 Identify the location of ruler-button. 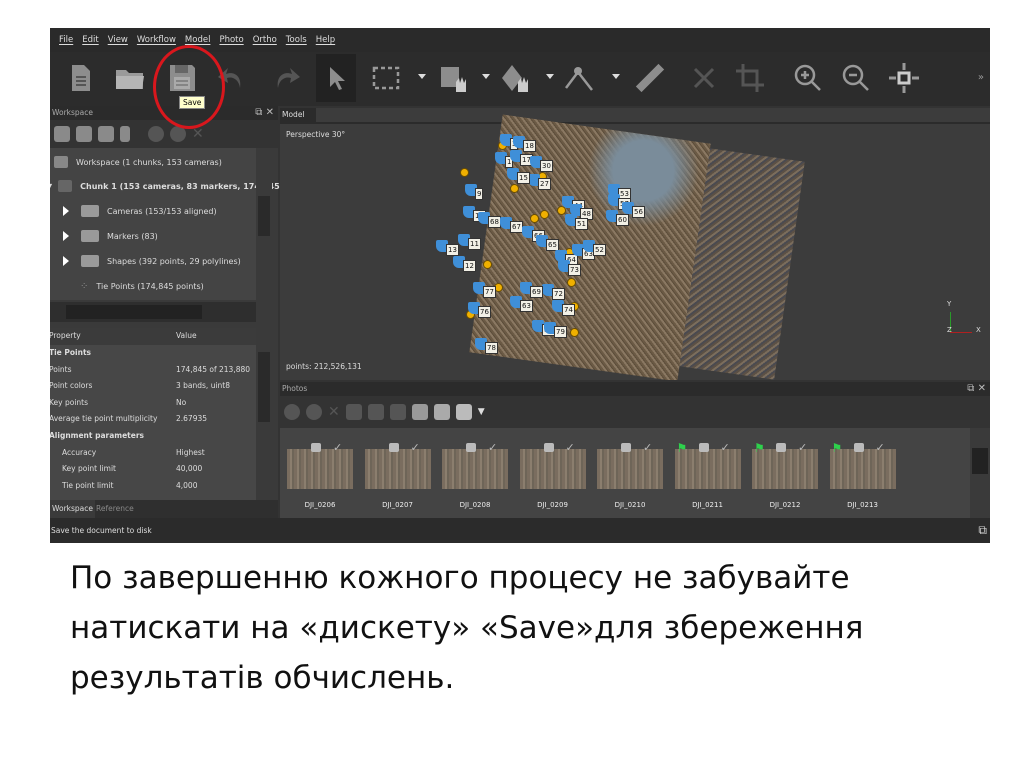
(650, 78).